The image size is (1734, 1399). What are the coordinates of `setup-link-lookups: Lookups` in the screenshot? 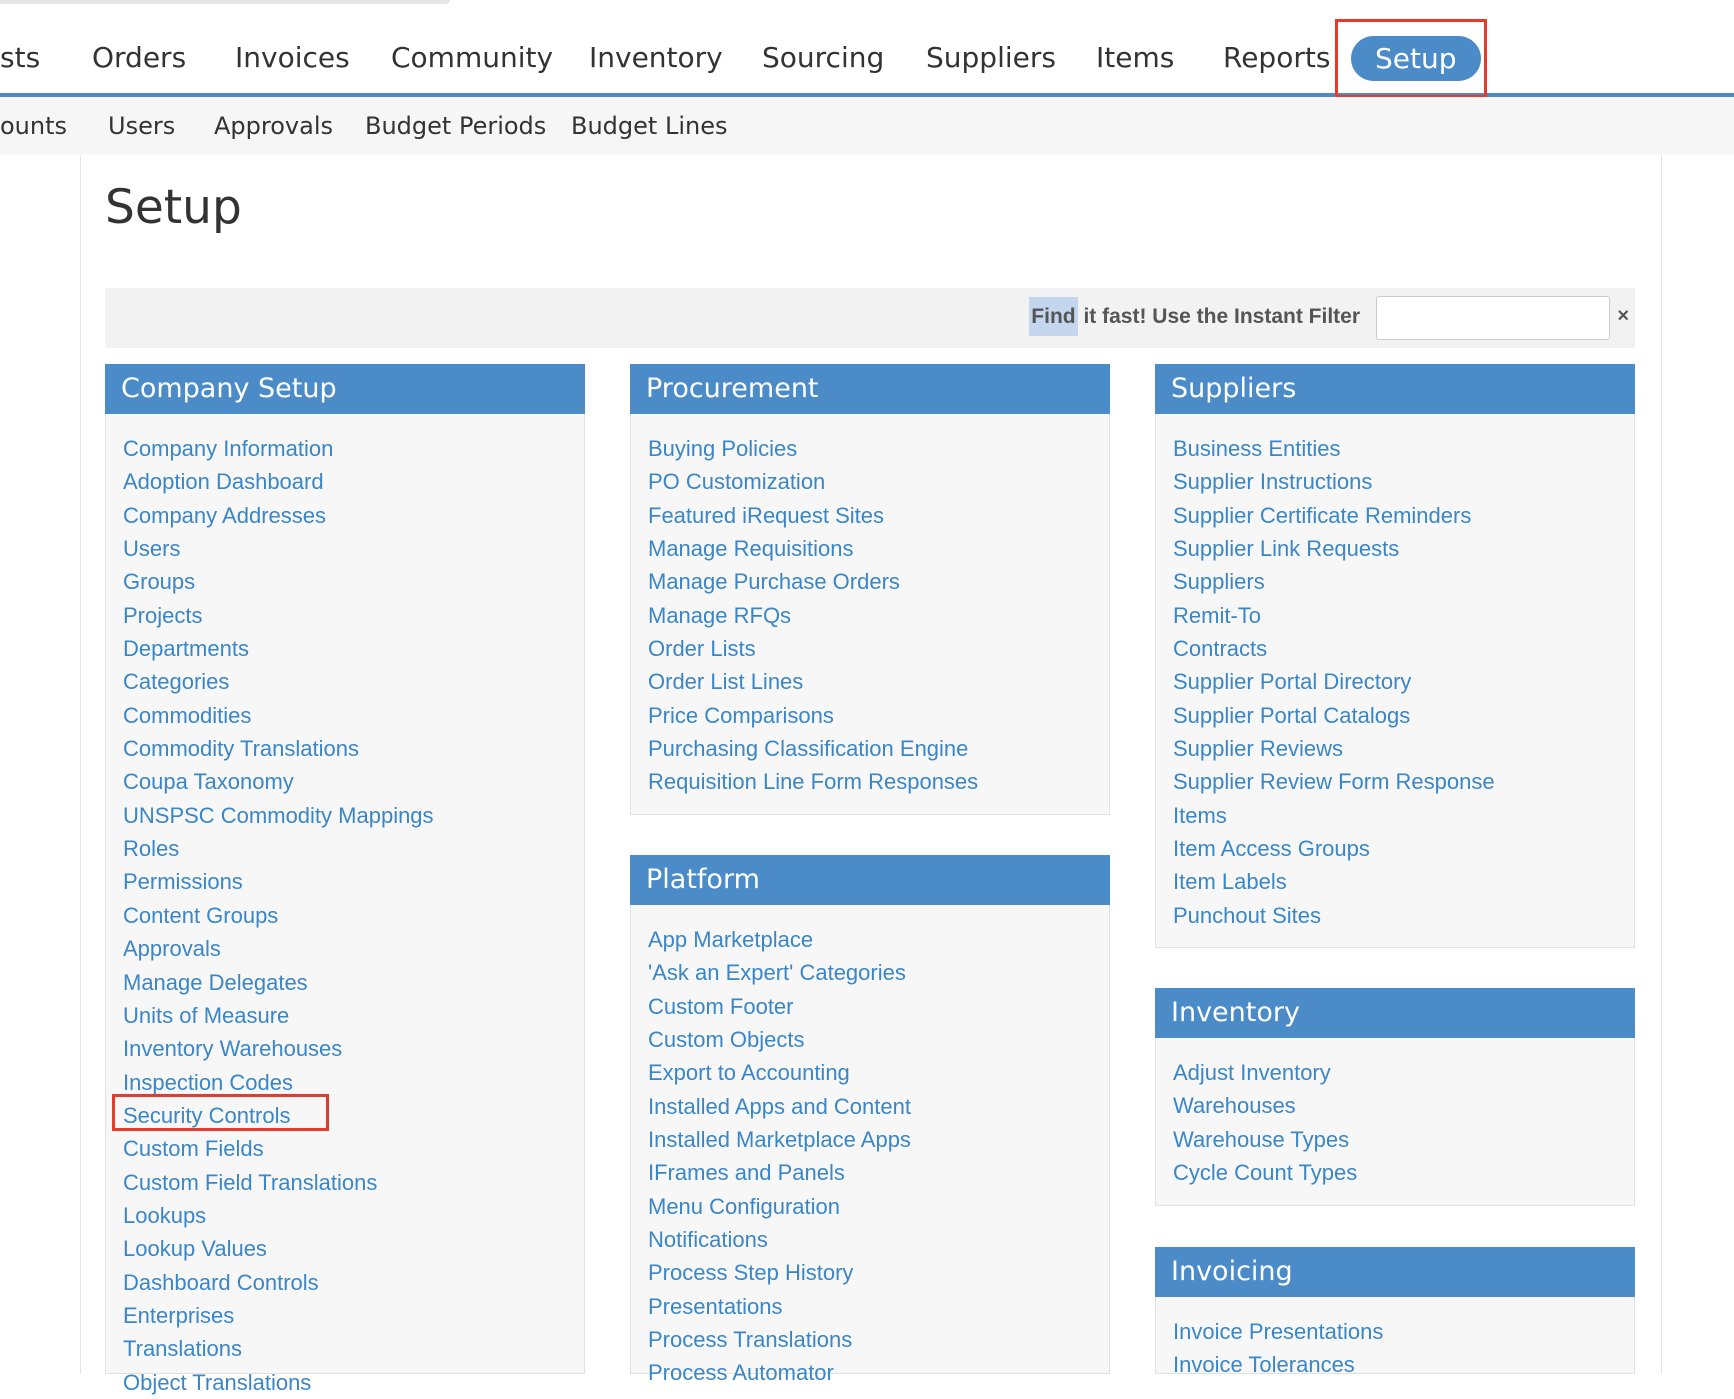 It's located at (353, 1215).